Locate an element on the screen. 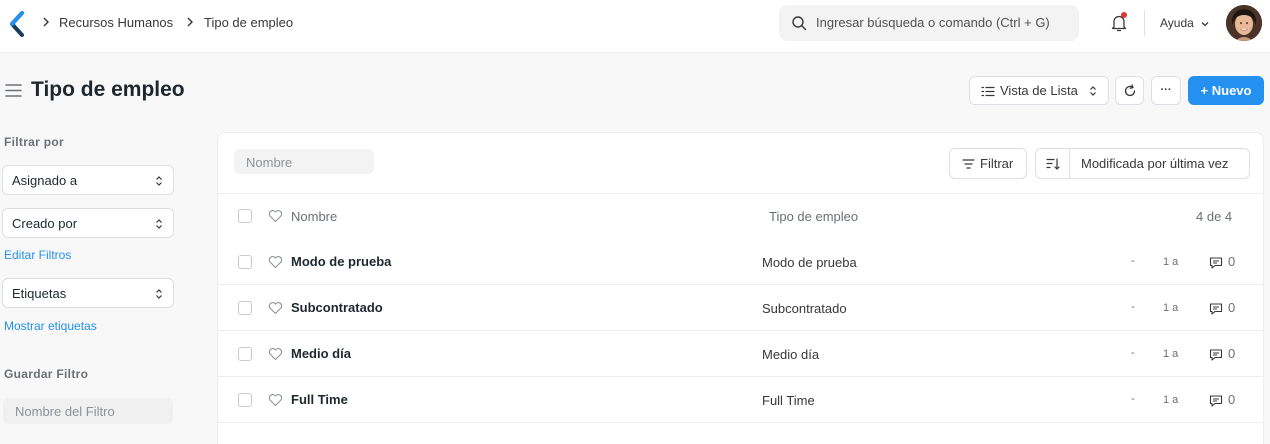 This screenshot has height=444, width=1270. created-by-select: Creado por is located at coordinates (88, 223).